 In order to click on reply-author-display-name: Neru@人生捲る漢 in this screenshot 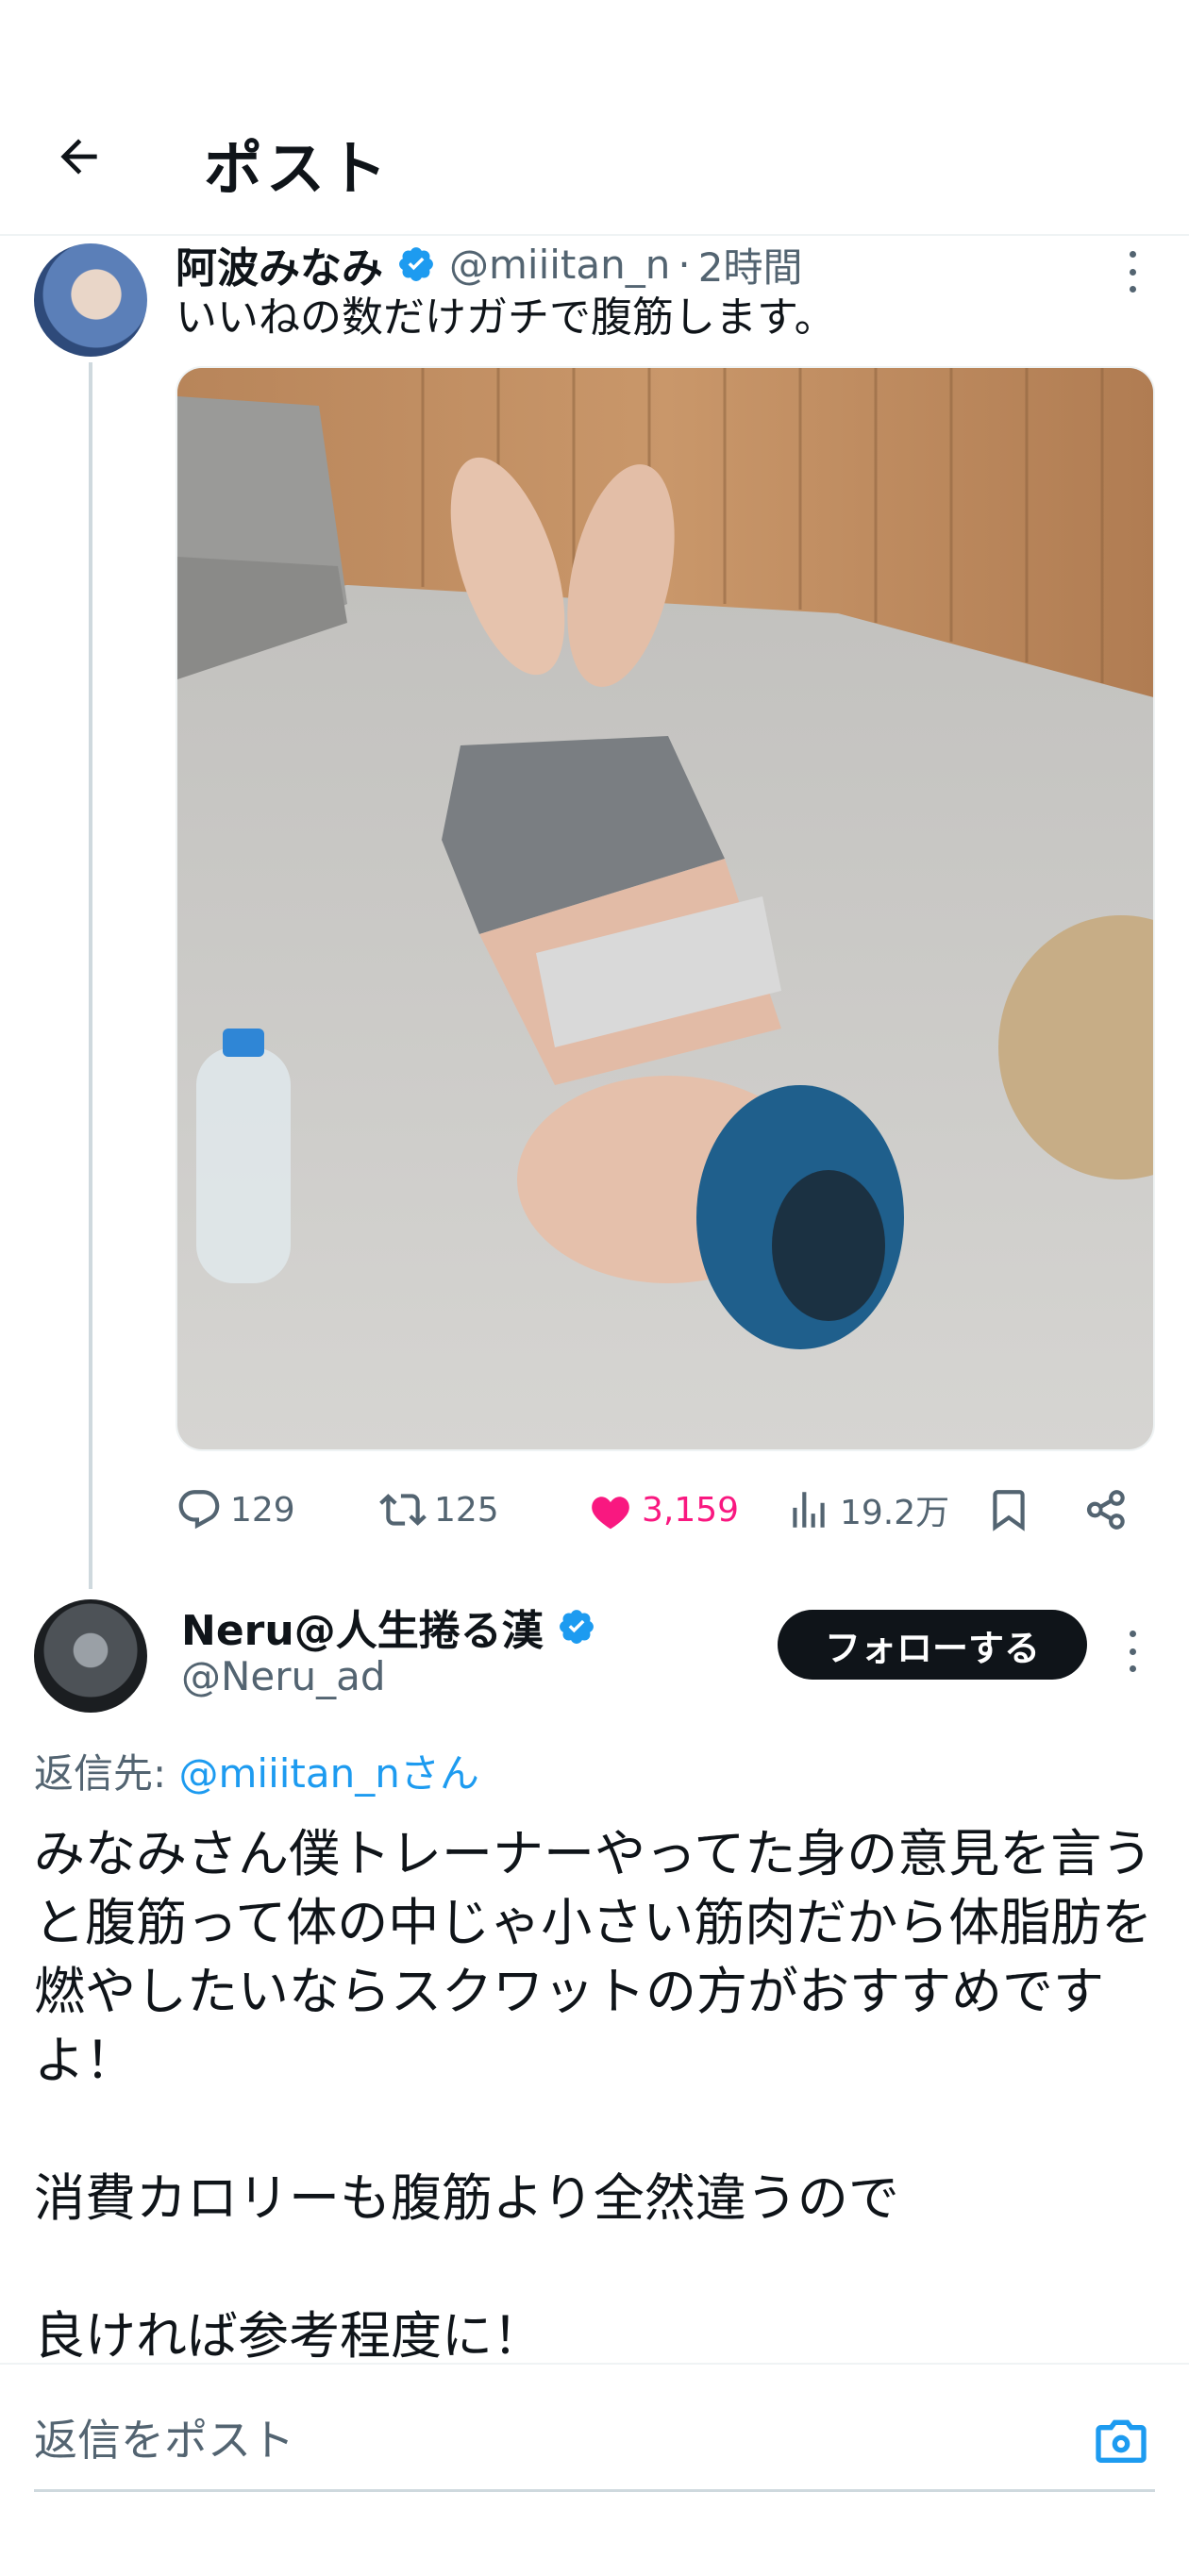, I will do `click(362, 1627)`.